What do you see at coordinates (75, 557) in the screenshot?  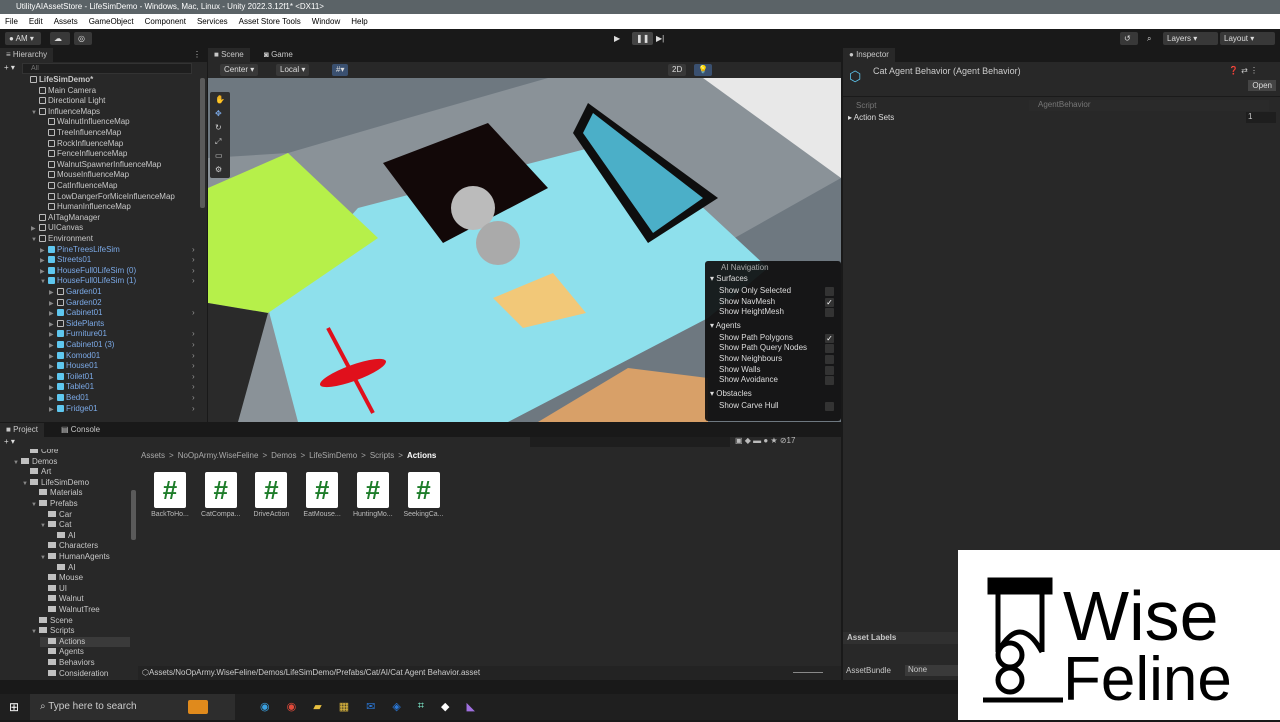 I see `project-folder: ▼ HumanAgents` at bounding box center [75, 557].